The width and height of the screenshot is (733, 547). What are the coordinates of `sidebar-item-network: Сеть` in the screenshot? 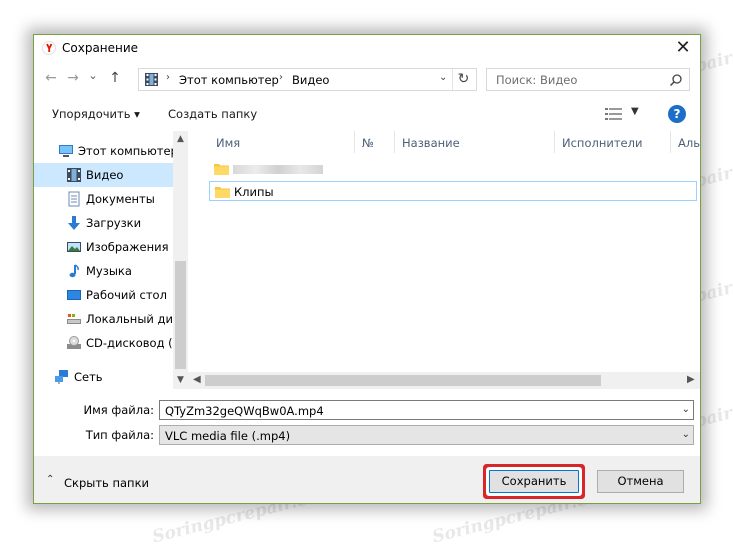 It's located at (103, 377).